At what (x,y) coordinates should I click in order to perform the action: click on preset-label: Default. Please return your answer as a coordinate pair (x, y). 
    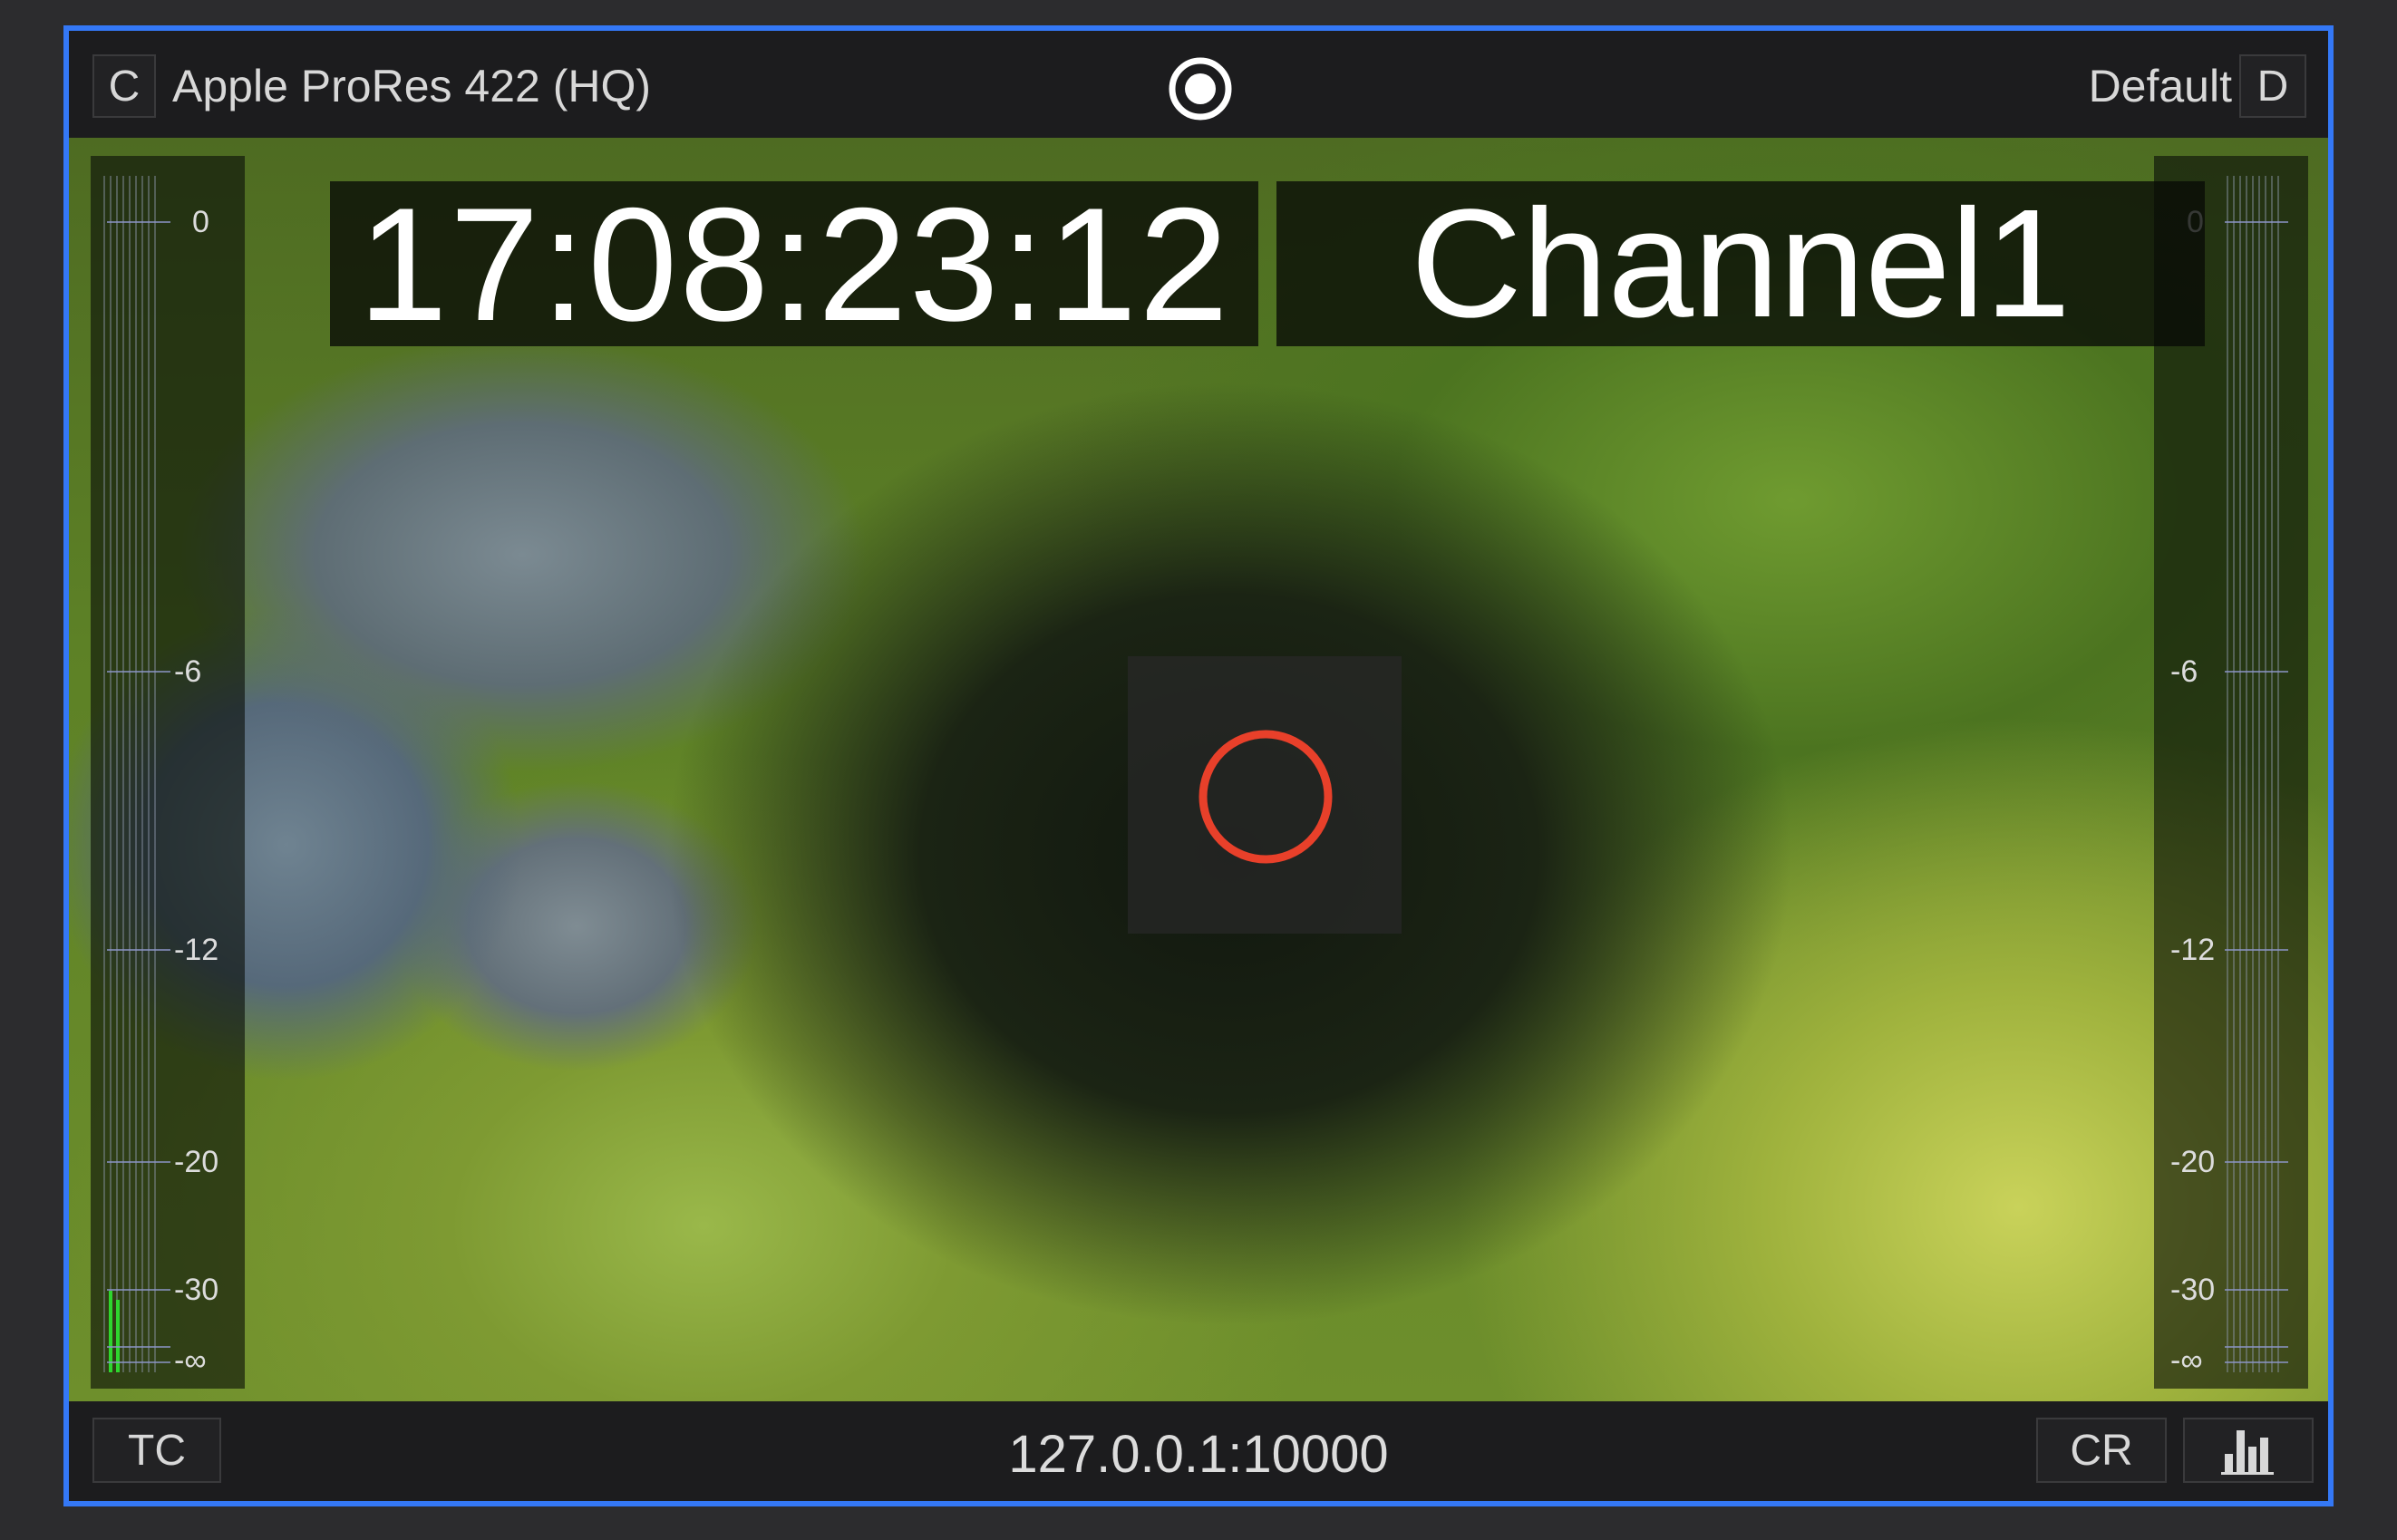
    Looking at the image, I should click on (2160, 86).